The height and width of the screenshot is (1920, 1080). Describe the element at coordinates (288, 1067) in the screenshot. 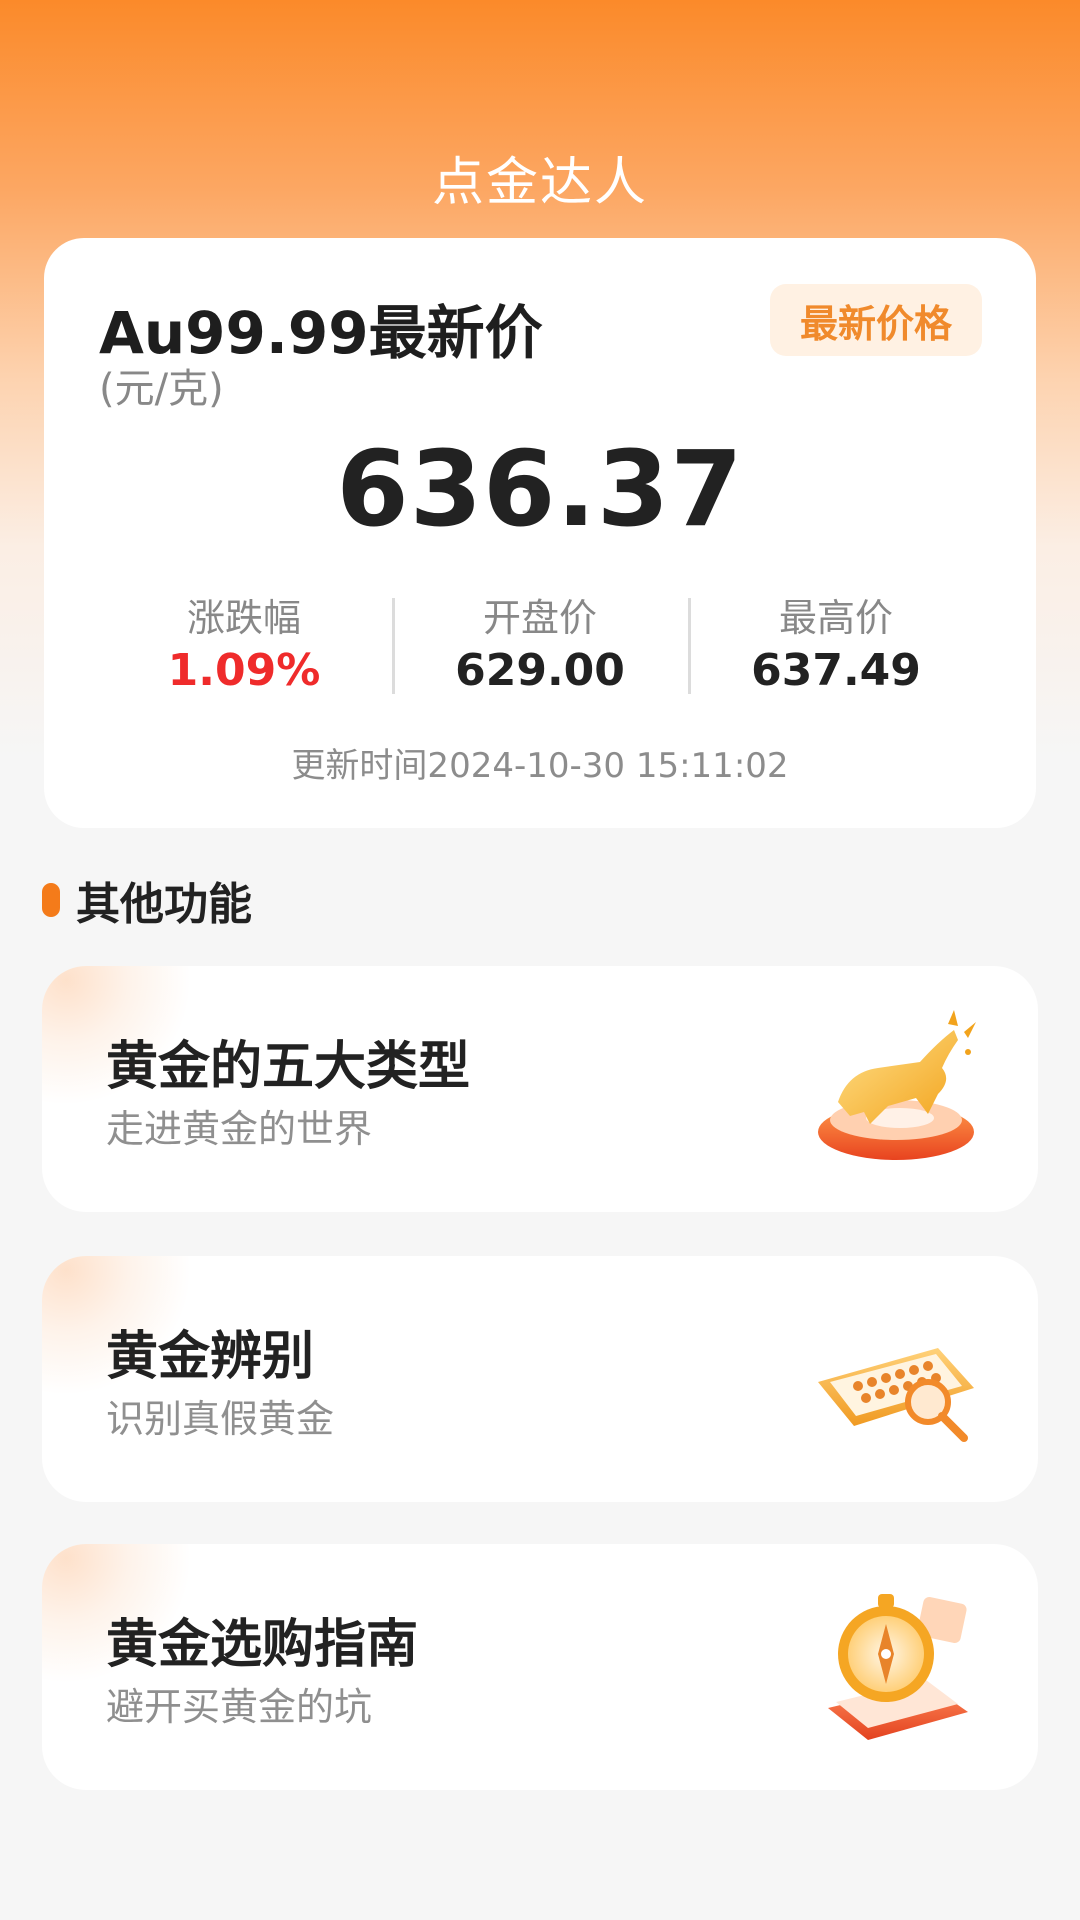

I see `feature-title: 黄金的五大类型` at that location.